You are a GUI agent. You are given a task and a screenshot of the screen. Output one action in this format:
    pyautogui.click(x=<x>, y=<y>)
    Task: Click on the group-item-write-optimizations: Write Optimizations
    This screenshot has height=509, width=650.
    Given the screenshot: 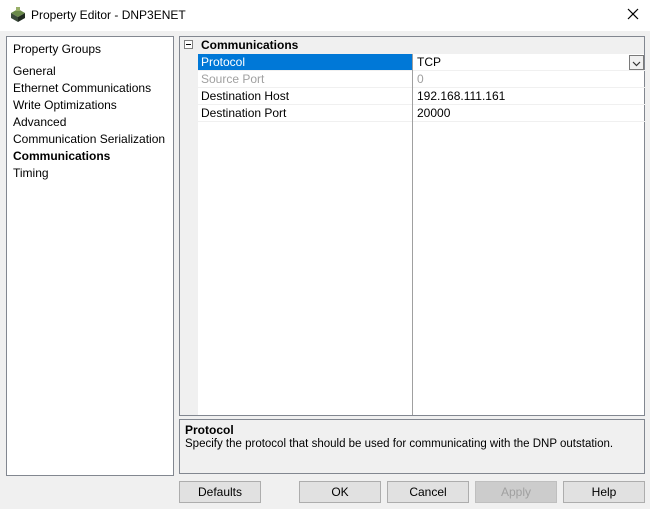 What is the action you would take?
    pyautogui.click(x=89, y=105)
    